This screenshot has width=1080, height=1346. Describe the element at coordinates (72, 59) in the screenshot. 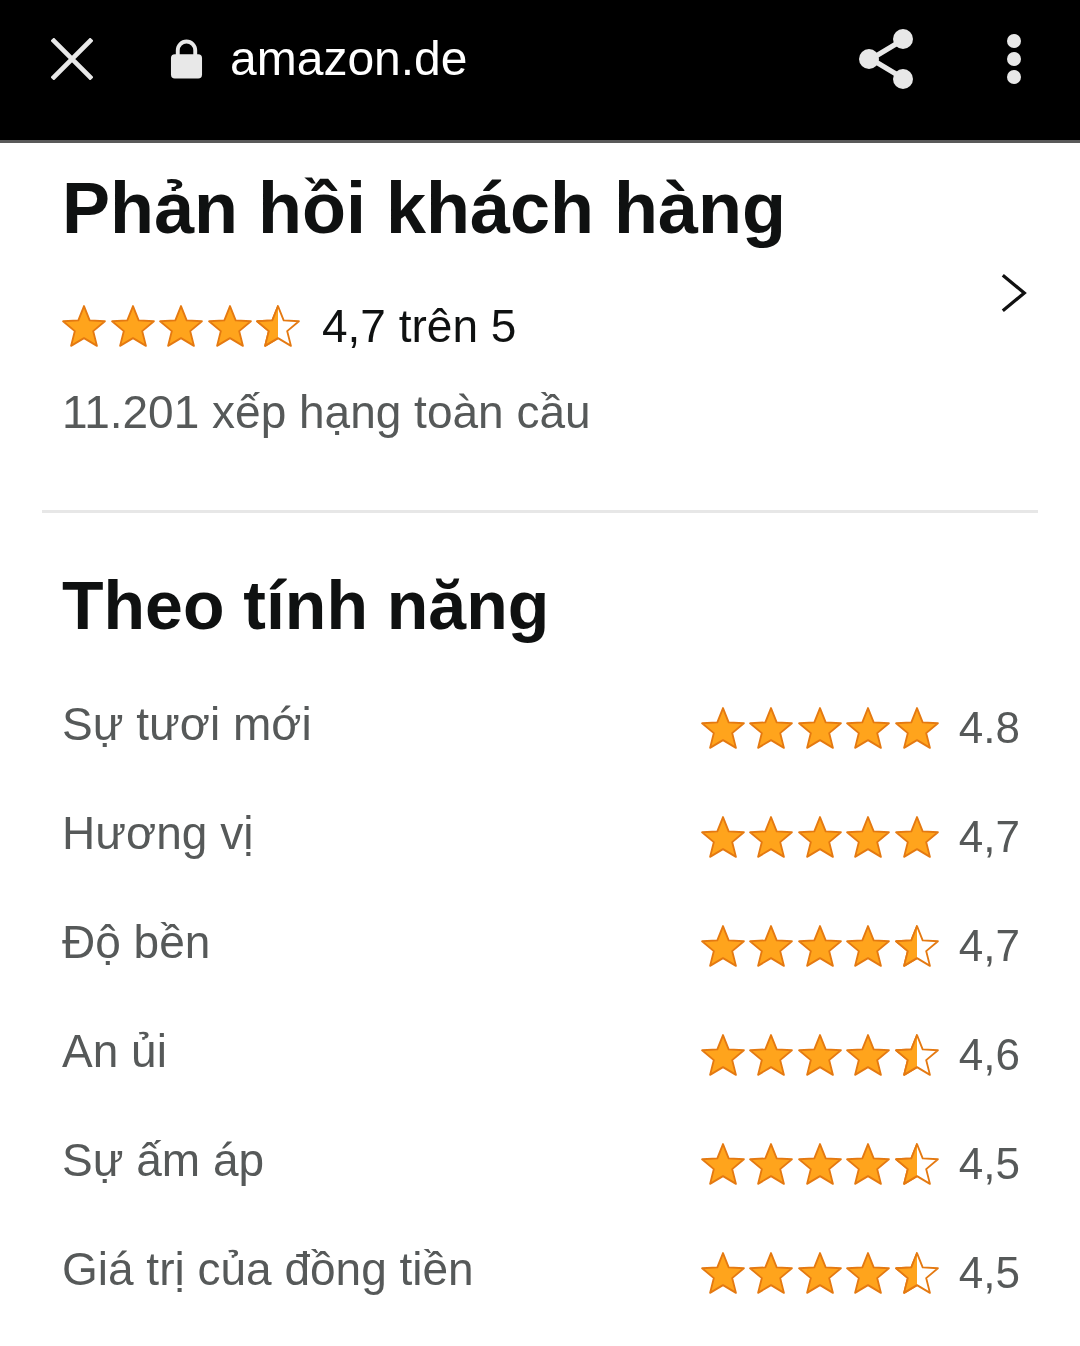

I see `close-icon` at that location.